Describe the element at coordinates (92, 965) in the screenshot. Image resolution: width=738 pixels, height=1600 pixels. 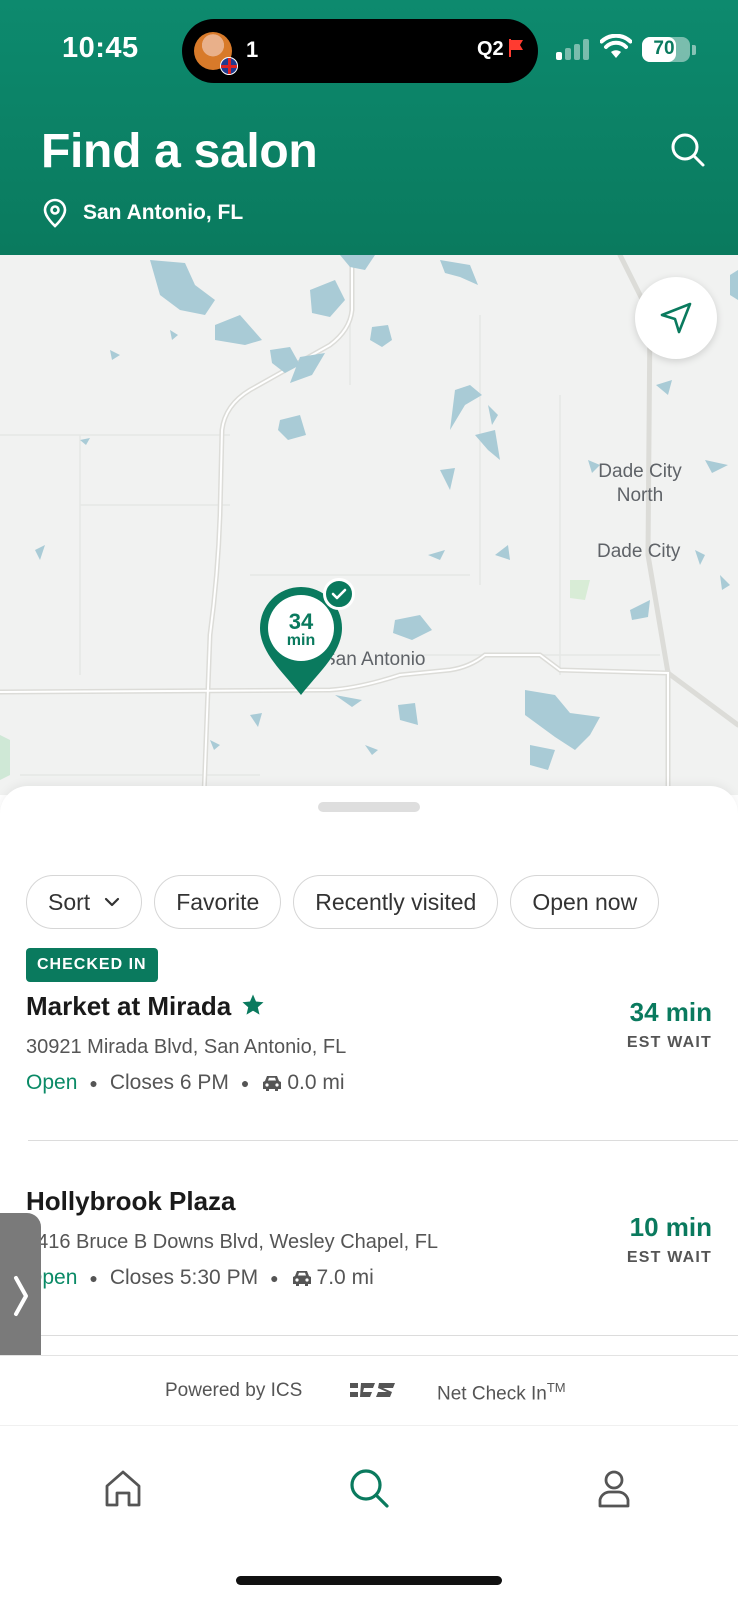
I see `checked-in-badge: CHECKED IN` at that location.